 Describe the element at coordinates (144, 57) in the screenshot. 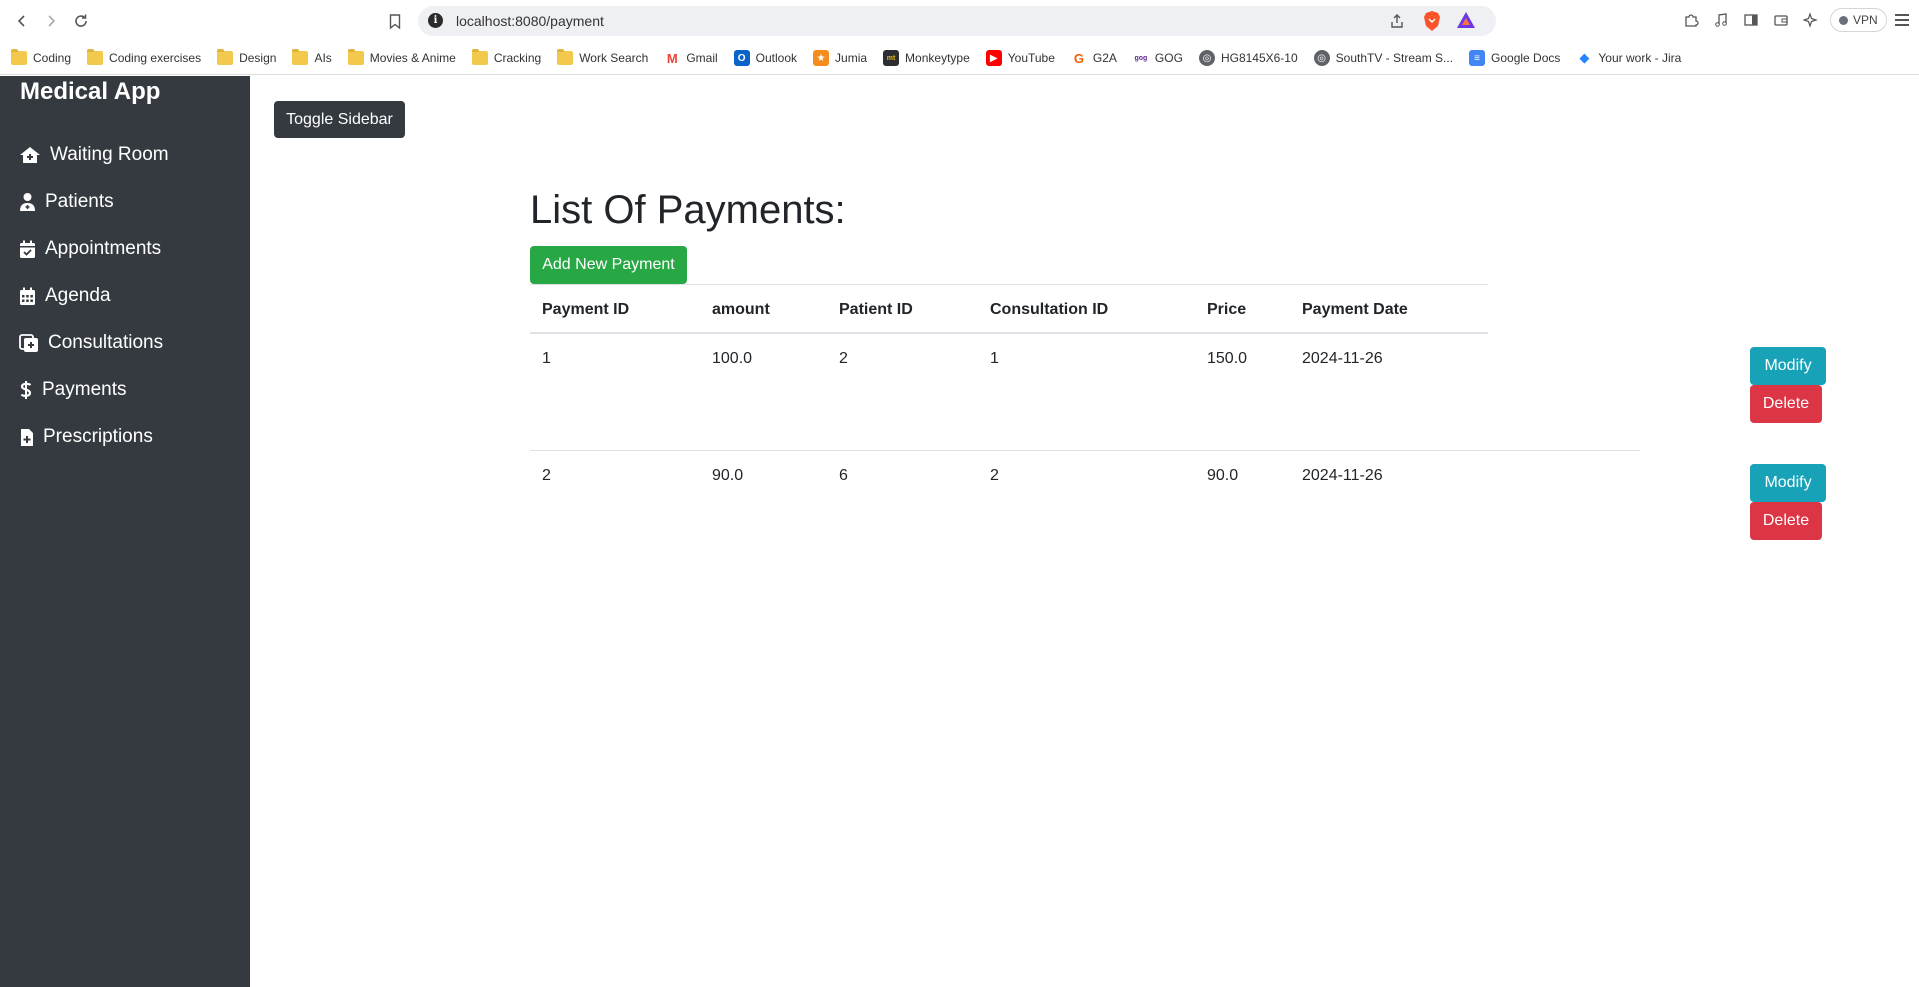

I see `bookmark-item: Coding exercises` at that location.